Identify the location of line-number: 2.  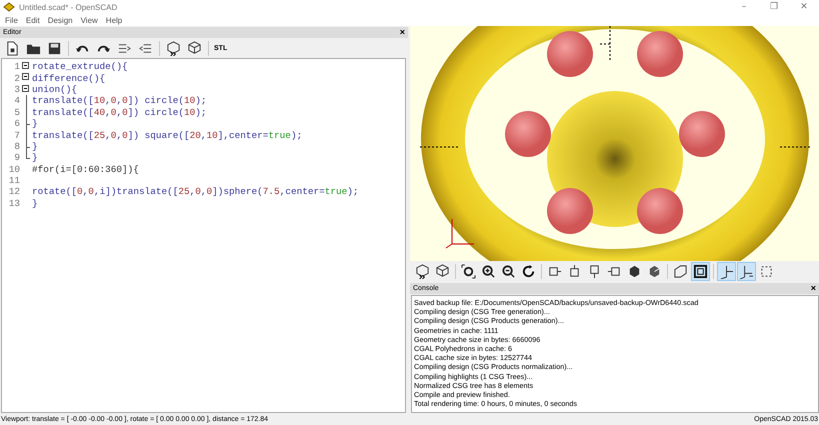
(17, 78).